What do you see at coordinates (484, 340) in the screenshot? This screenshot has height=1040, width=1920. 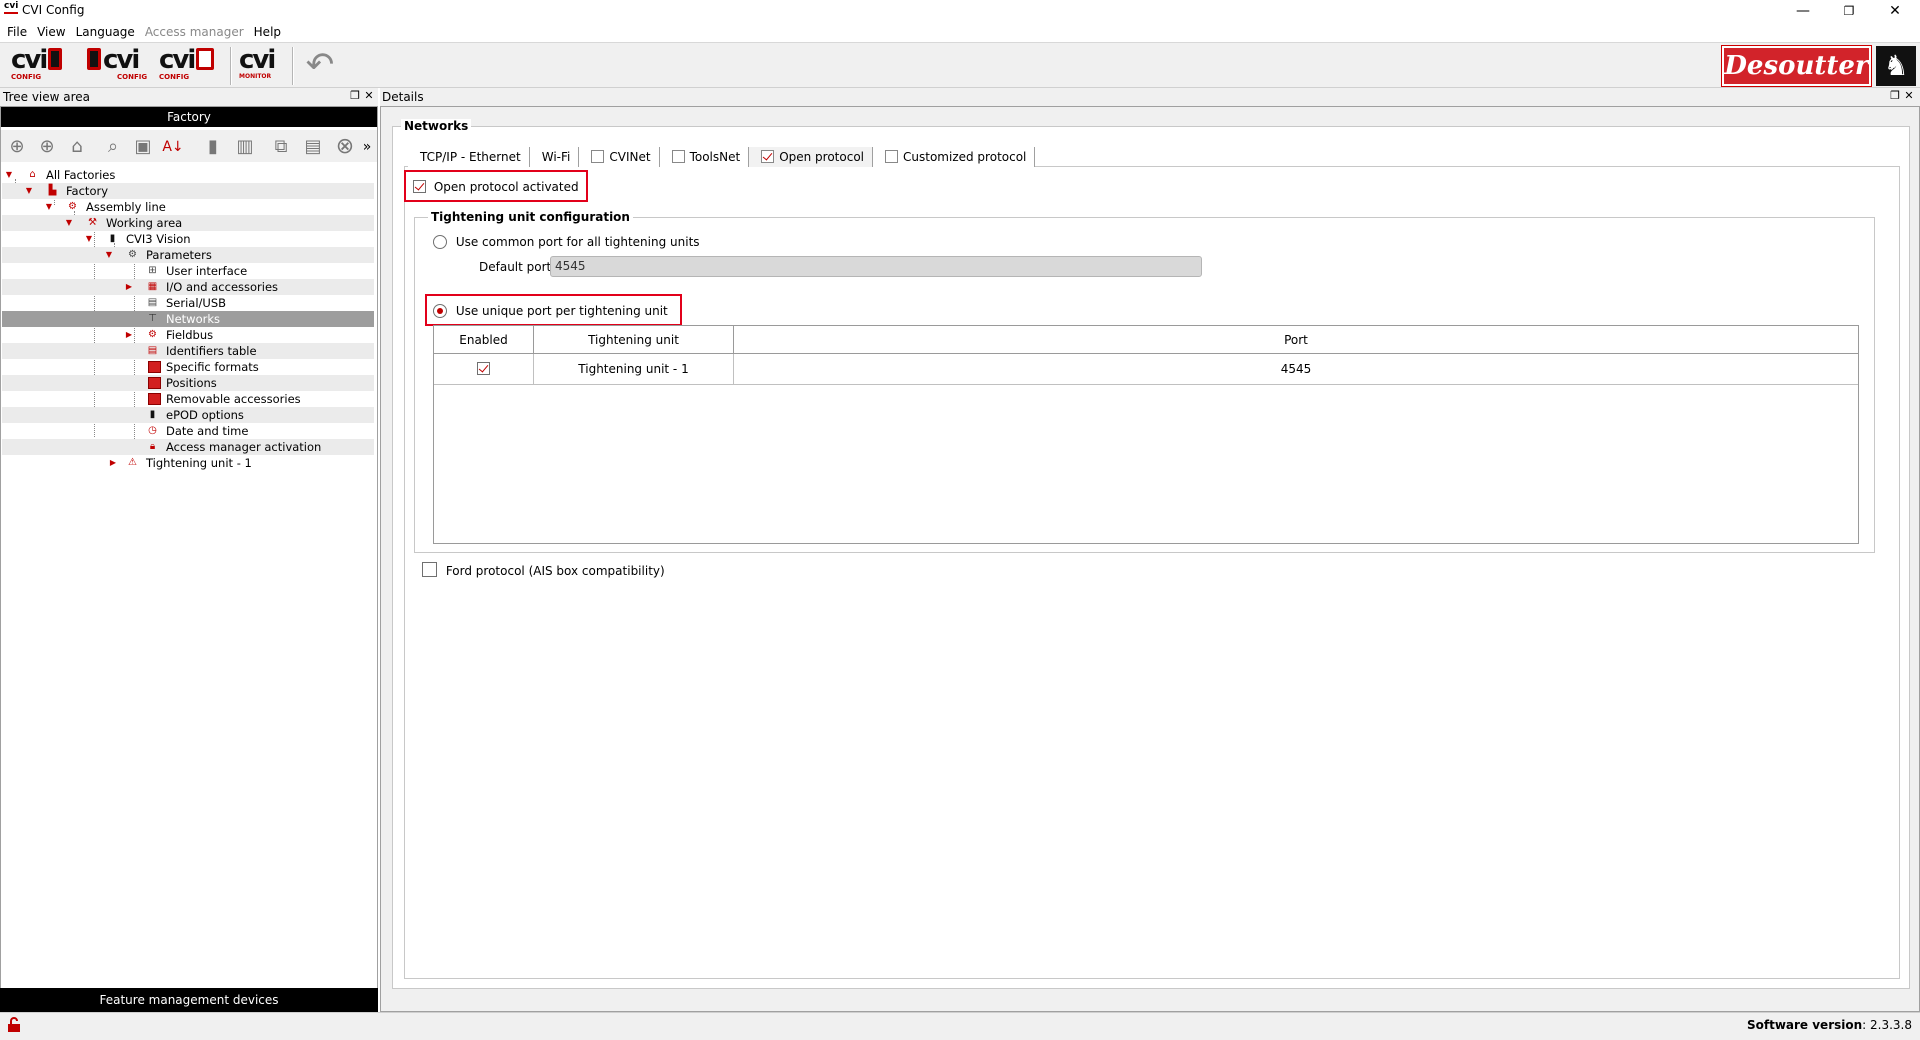 I see `column-header-enabled: Enabled` at bounding box center [484, 340].